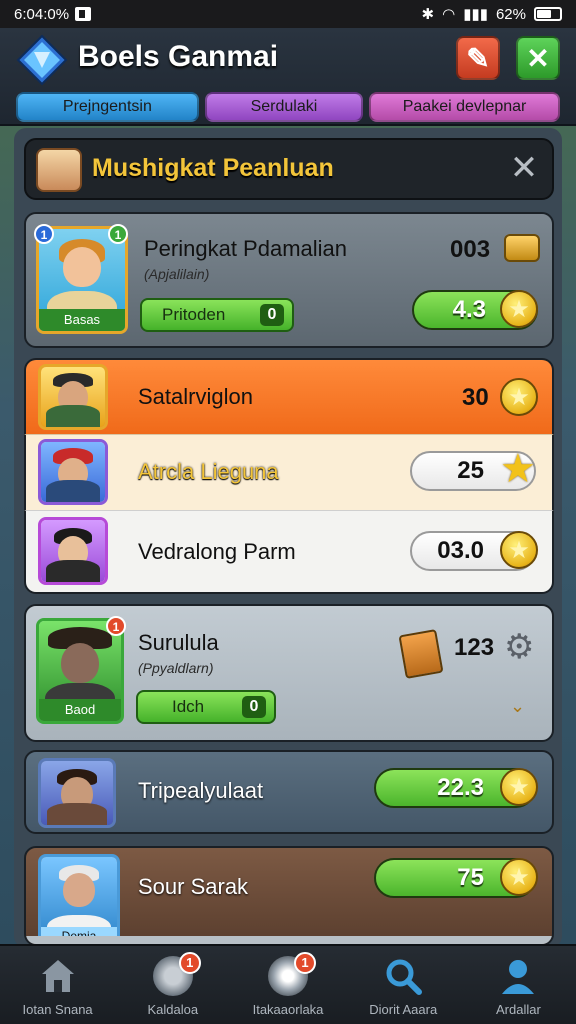 Image resolution: width=576 pixels, height=1024 pixels. I want to click on player-2-score: 30, so click(475, 397).